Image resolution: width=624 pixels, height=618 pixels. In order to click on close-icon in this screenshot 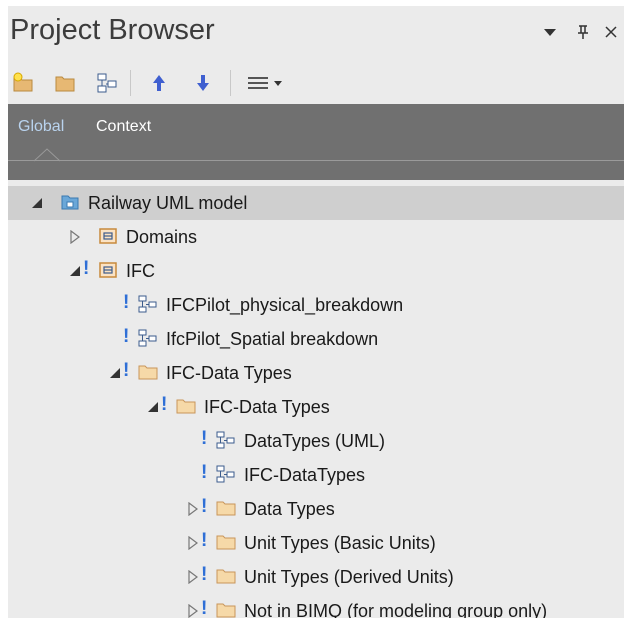, I will do `click(611, 34)`.